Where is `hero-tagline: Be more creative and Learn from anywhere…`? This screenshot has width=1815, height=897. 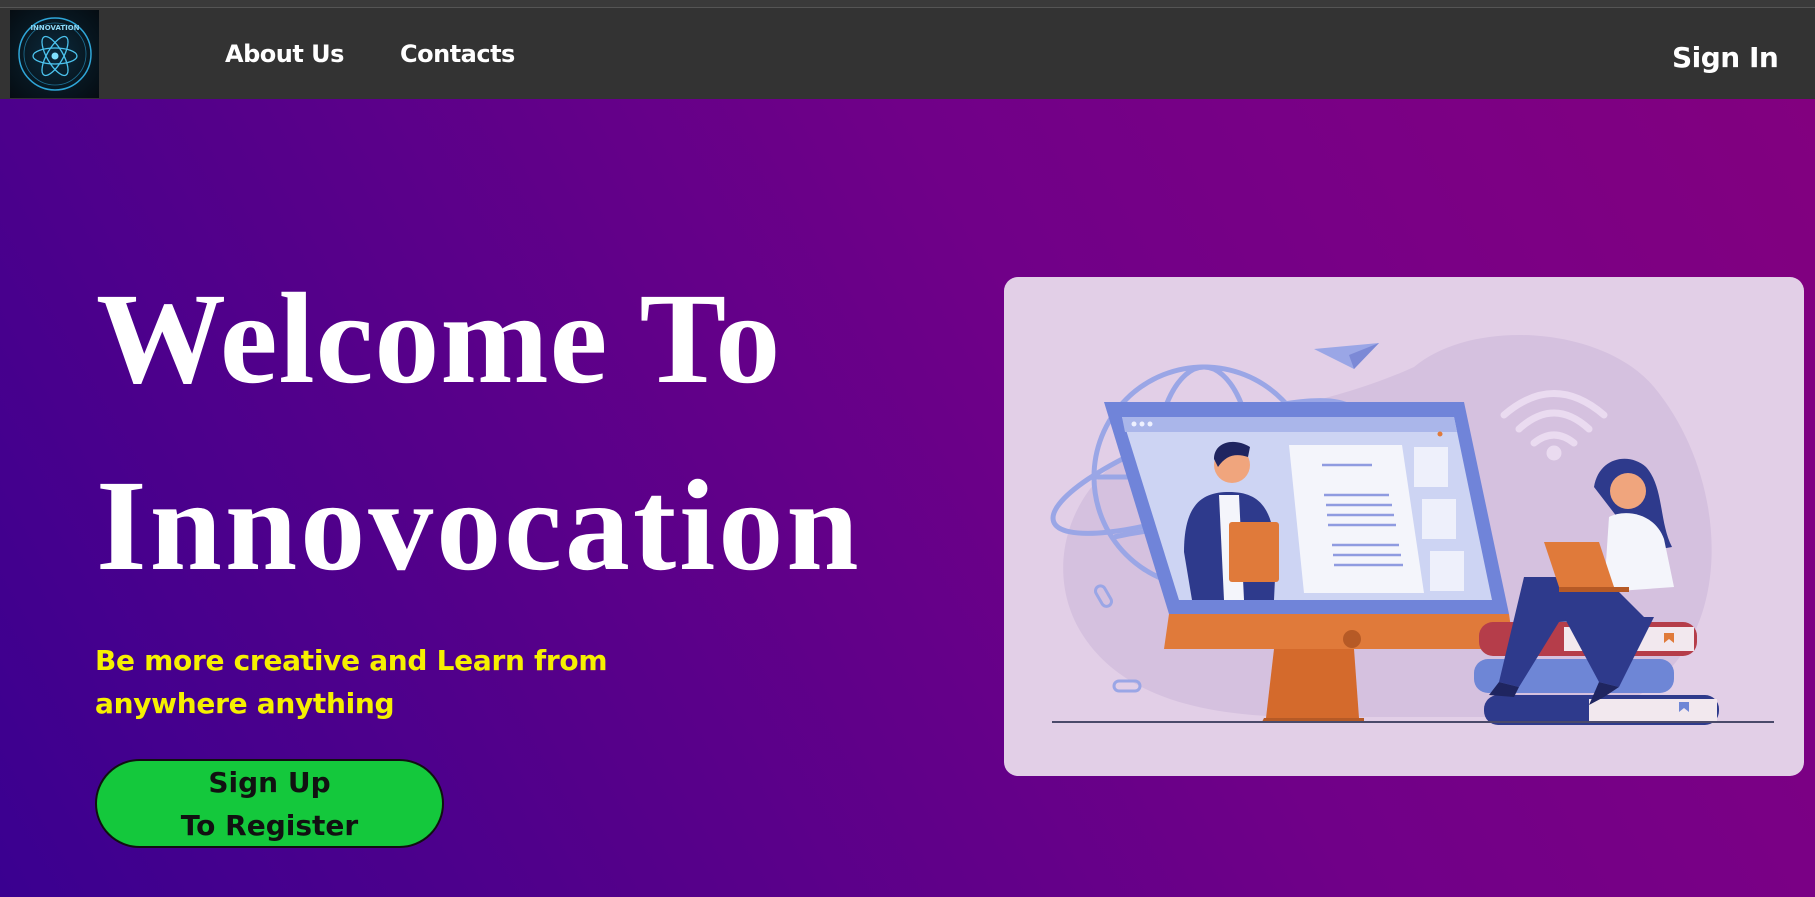 hero-tagline: Be more creative and Learn from anywhere… is located at coordinates (351, 682).